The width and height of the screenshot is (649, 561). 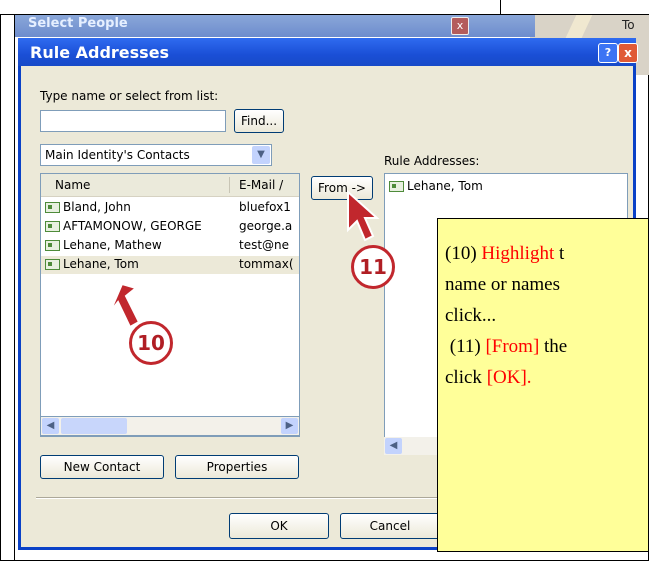 I want to click on name-search-input, so click(x=133, y=121).